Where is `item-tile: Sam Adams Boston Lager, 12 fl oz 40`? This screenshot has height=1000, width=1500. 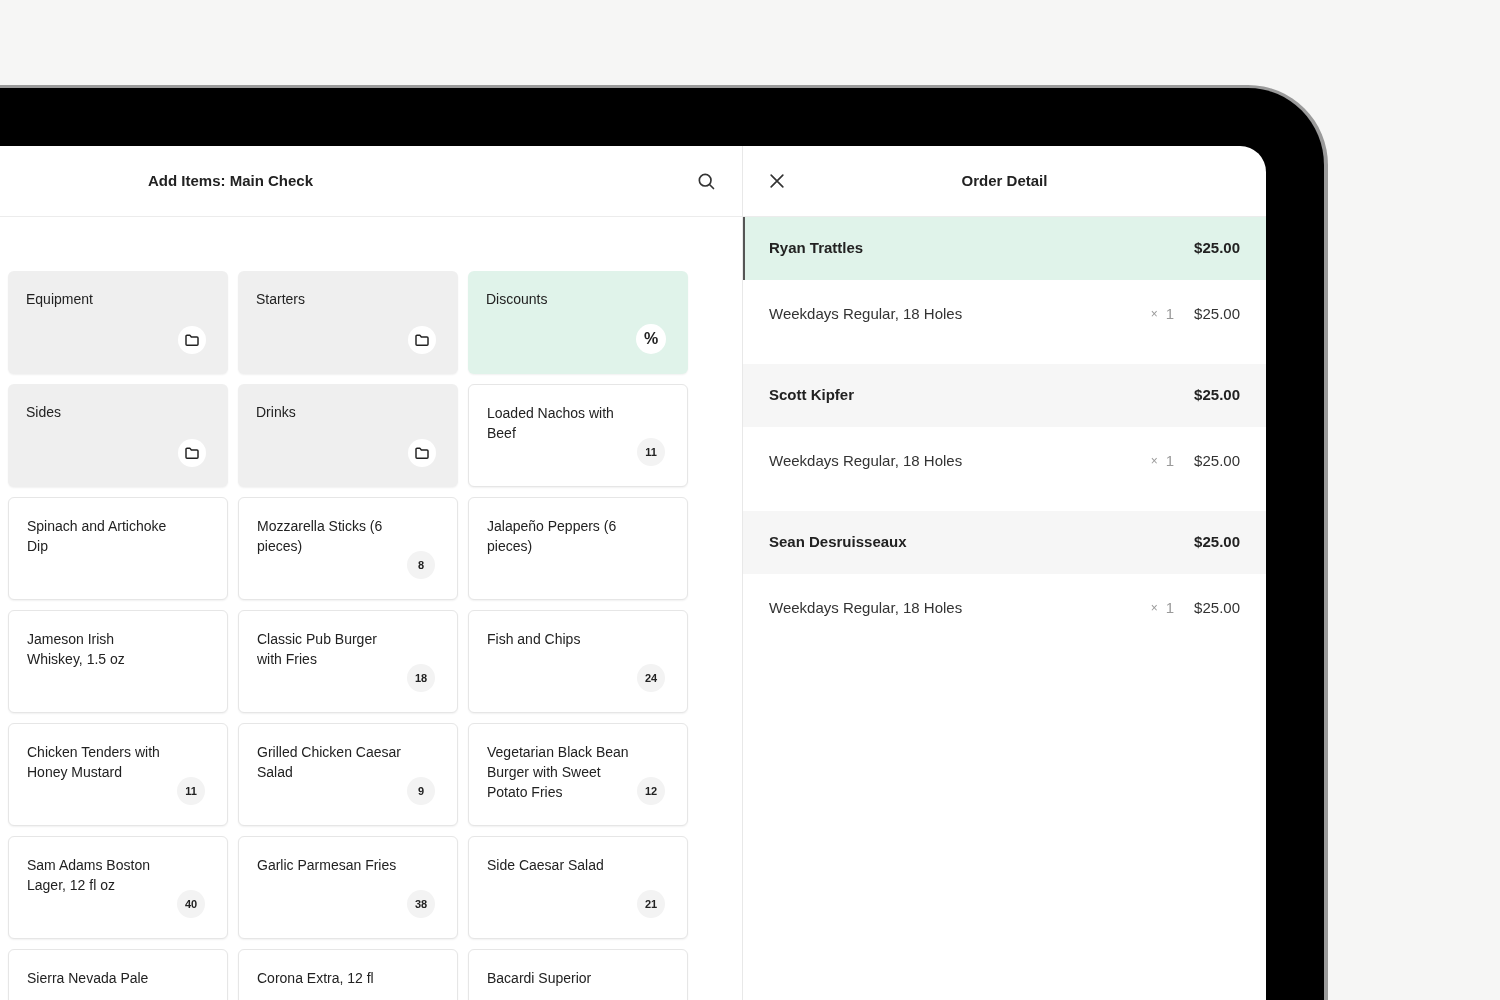
item-tile: Sam Adams Boston Lager, 12 fl oz 40 is located at coordinates (118, 887).